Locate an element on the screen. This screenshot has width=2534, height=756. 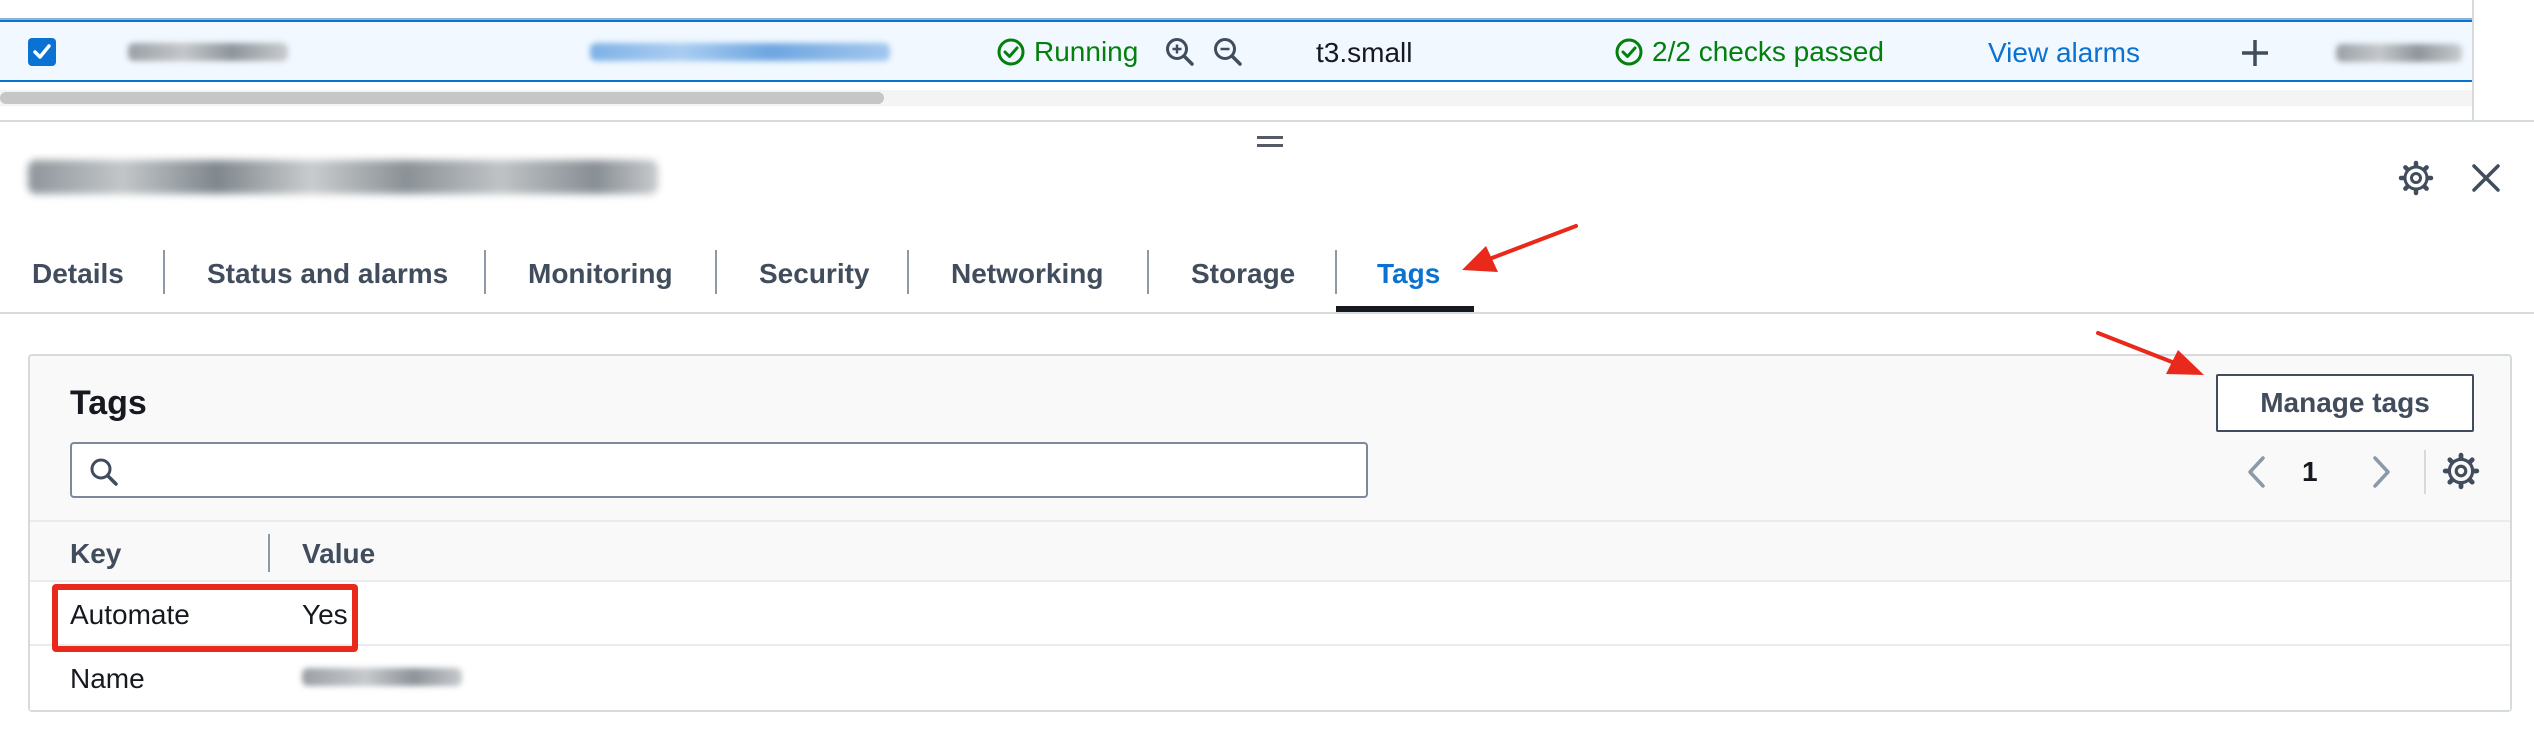
tab-networking: Networking is located at coordinates (1027, 274).